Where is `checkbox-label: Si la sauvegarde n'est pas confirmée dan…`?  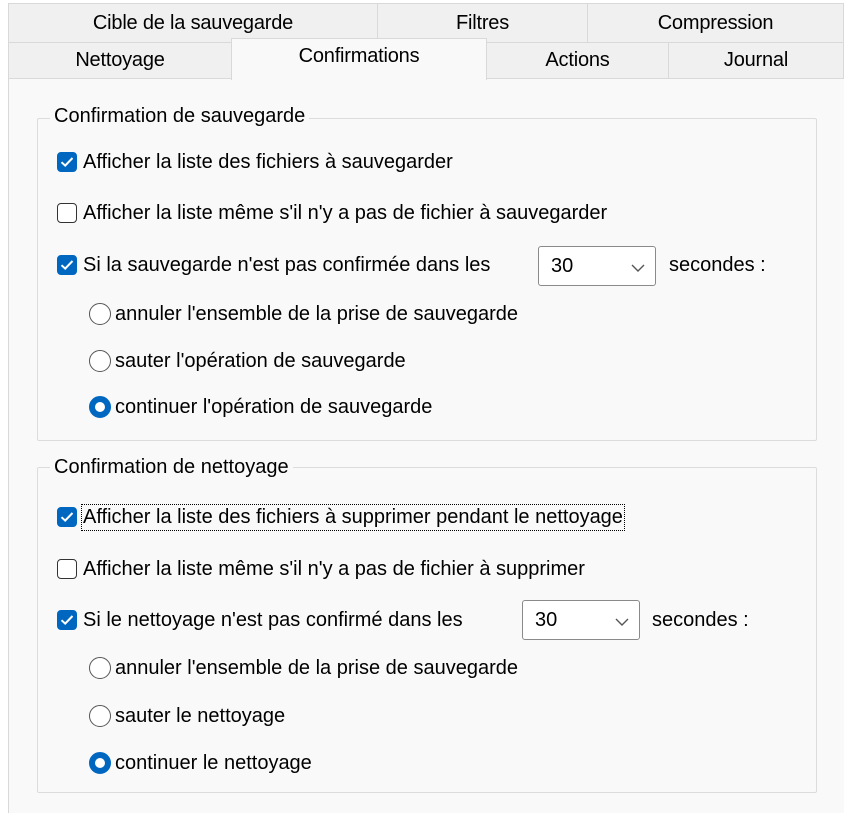
checkbox-label: Si la sauvegarde n'est pas confirmée dan… is located at coordinates (287, 264).